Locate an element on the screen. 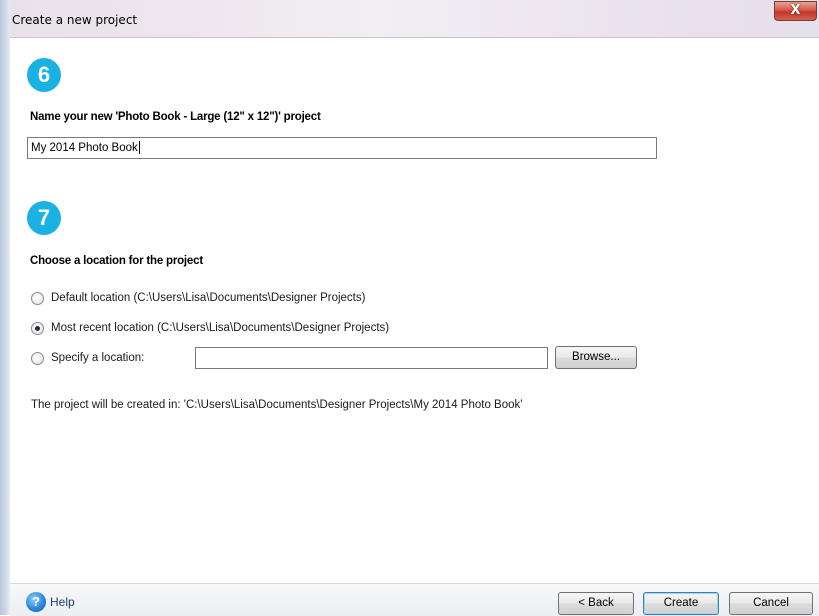  text-caret is located at coordinates (139, 148).